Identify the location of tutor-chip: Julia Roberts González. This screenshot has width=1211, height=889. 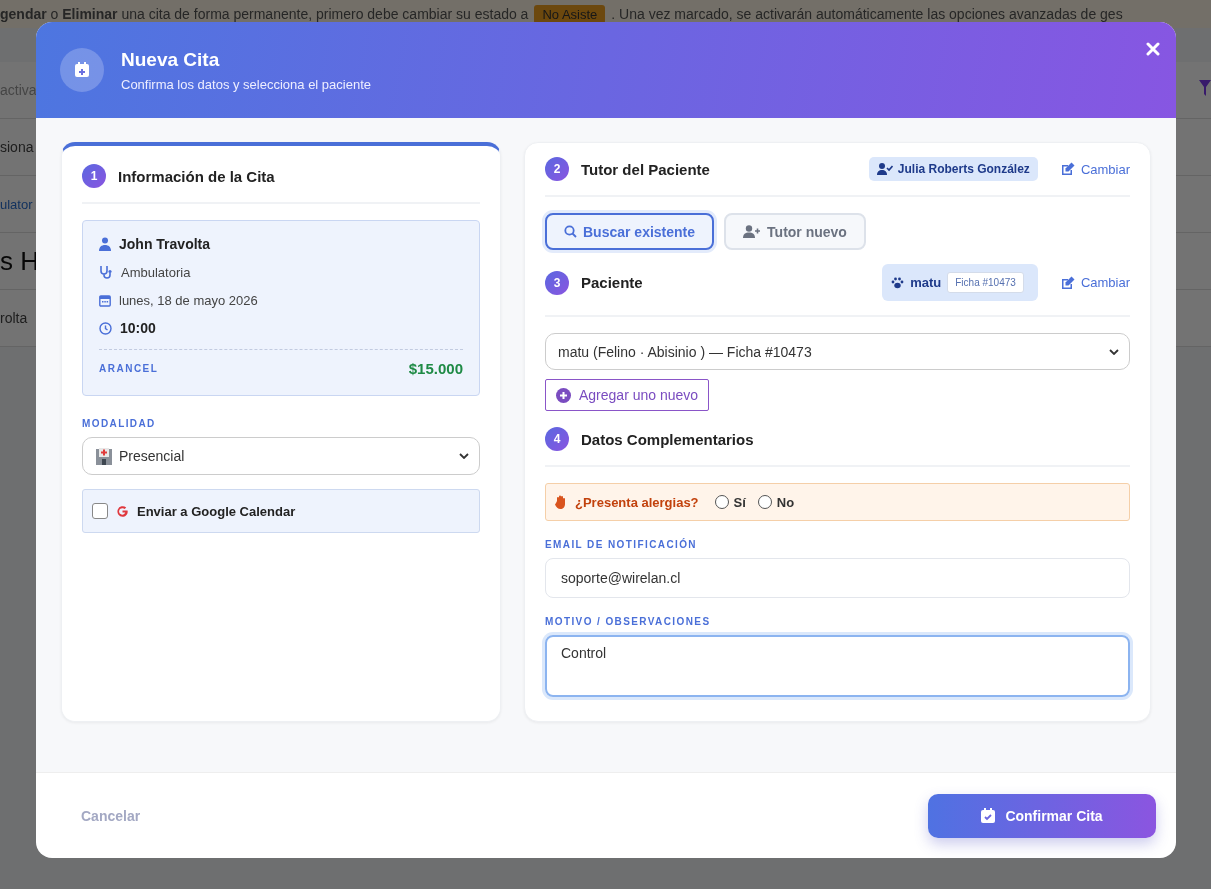
(953, 169).